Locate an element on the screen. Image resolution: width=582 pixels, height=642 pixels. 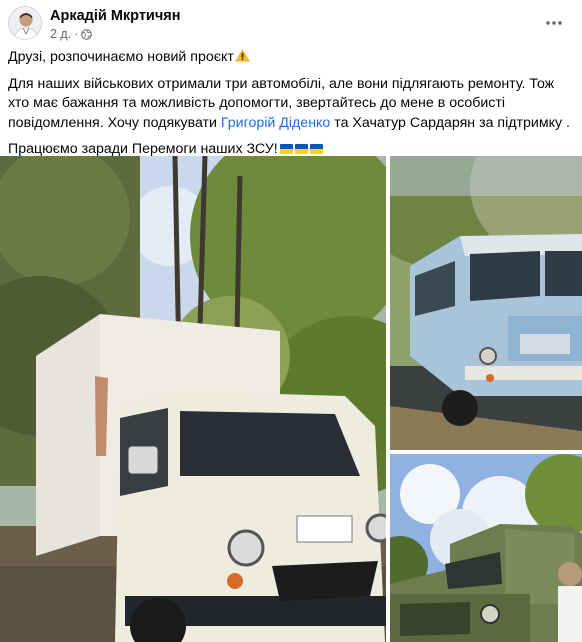
author-avatar is located at coordinates (25, 23).